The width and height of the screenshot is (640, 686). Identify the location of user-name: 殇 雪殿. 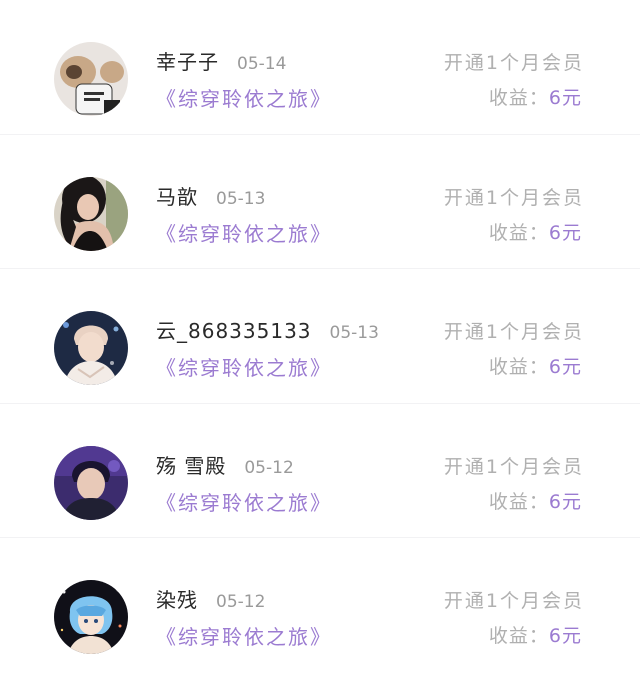
(191, 464).